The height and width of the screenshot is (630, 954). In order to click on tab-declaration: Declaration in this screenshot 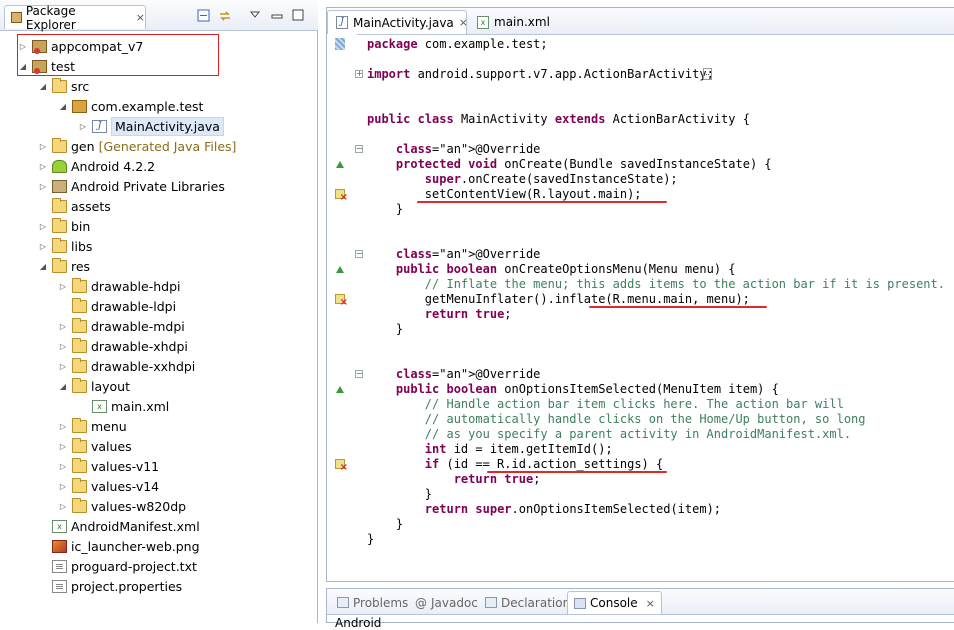, I will do `click(527, 602)`.